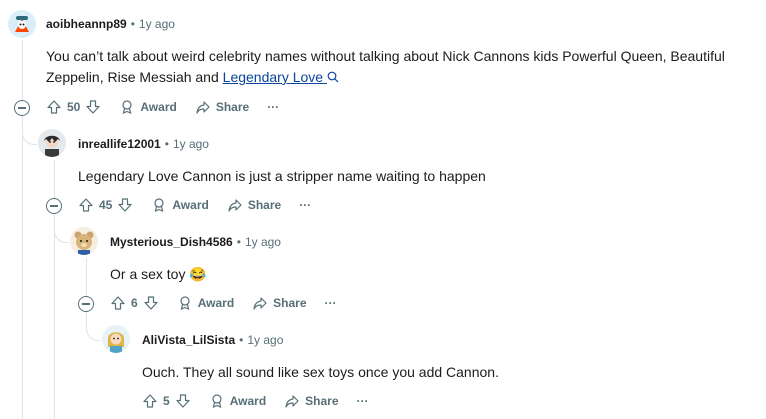  I want to click on comment-actions: 45 Award Share ···, so click(203, 205).